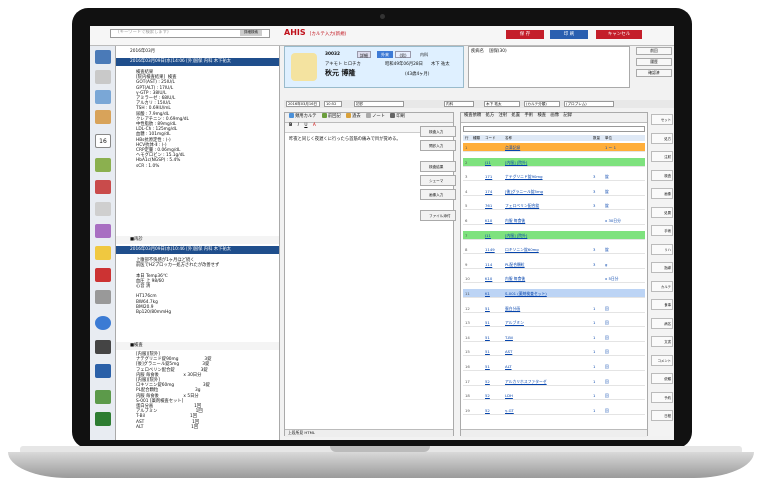 The width and height of the screenshot is (762, 486). Describe the element at coordinates (103, 397) in the screenshot. I see `settings-icon` at that location.